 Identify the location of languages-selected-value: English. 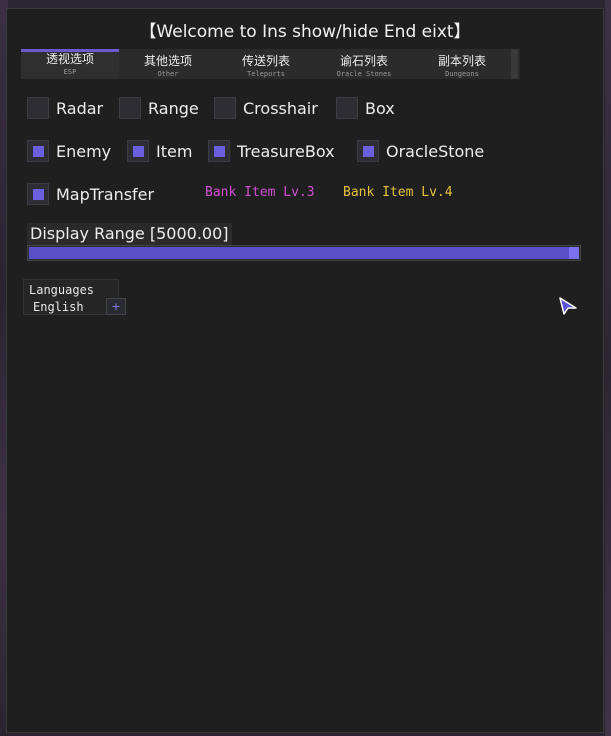
(58, 307).